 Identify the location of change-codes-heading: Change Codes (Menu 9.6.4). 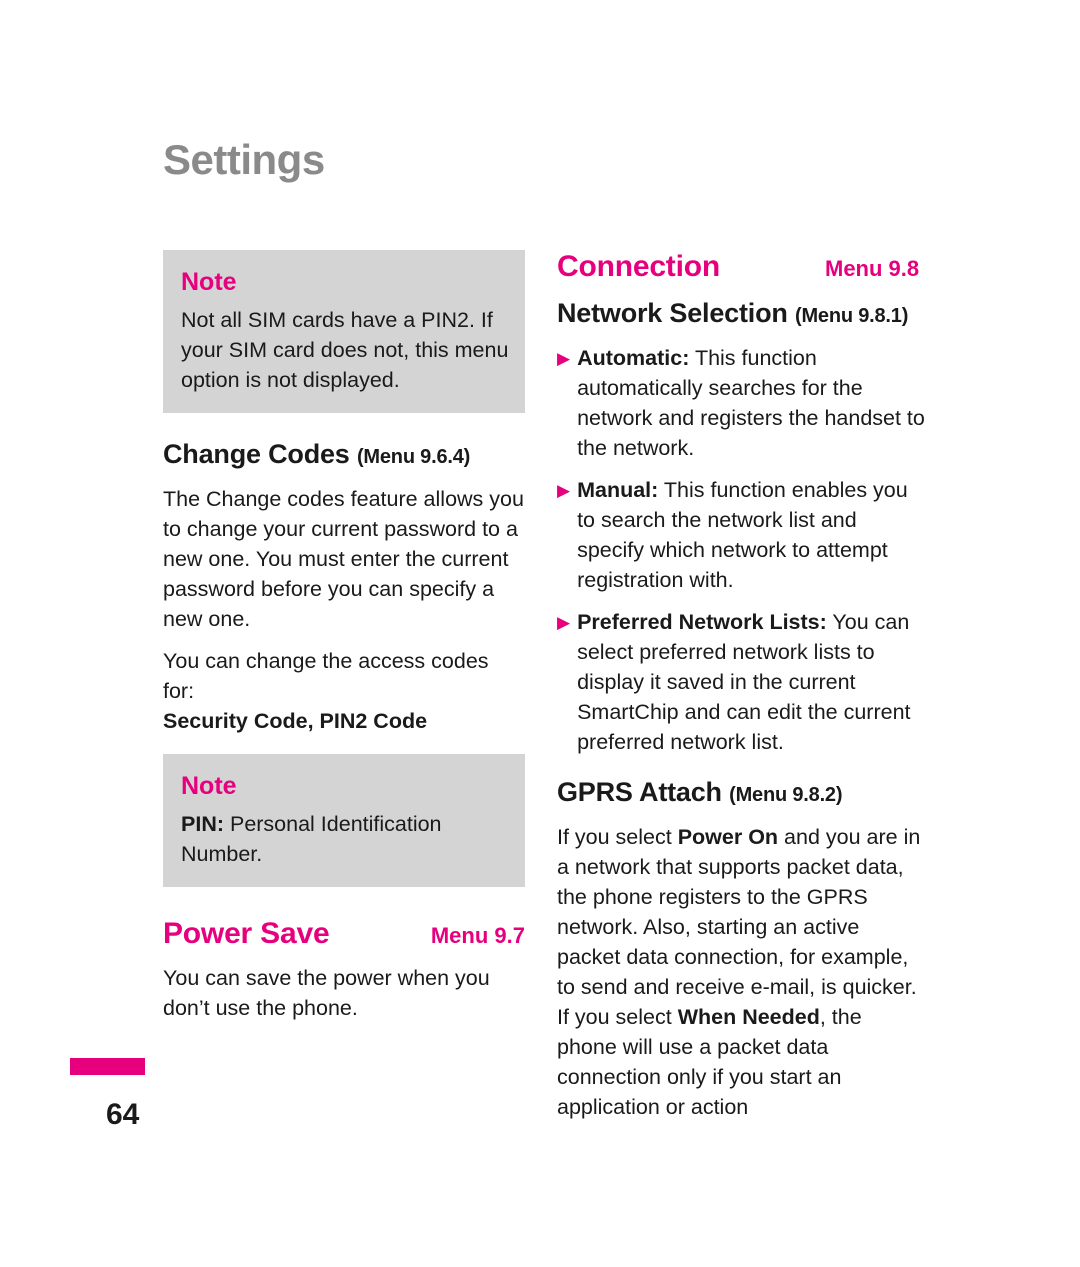
(344, 454).